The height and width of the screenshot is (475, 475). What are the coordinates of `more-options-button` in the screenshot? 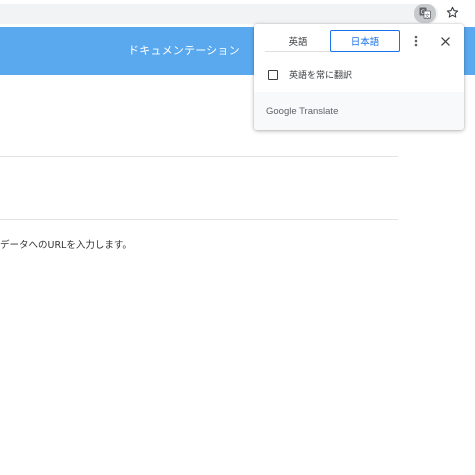 It's located at (416, 42).